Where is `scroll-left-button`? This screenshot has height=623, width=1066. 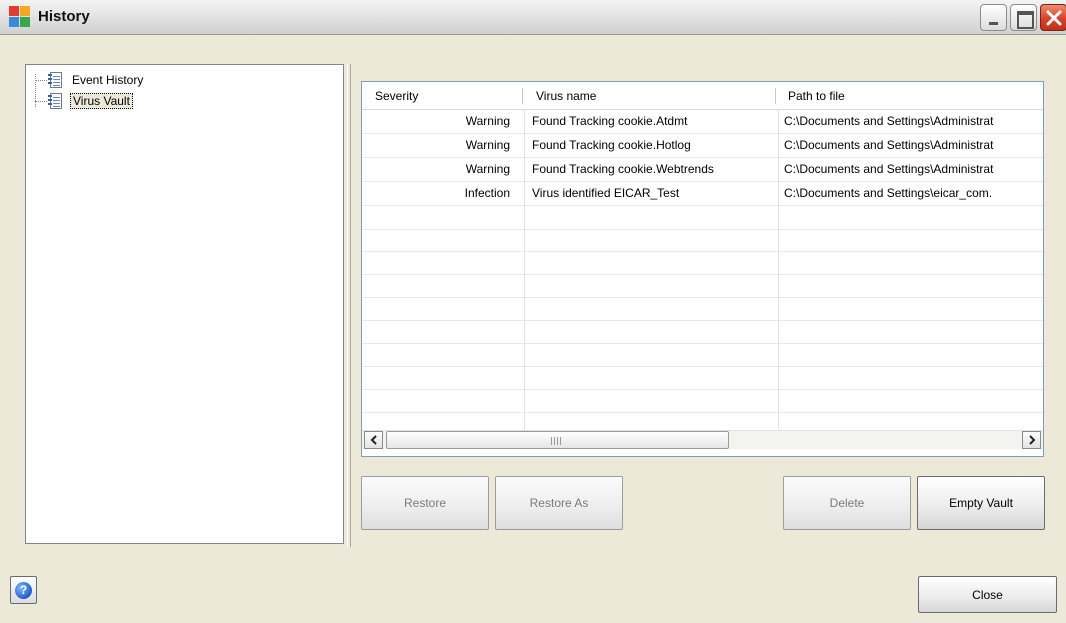 scroll-left-button is located at coordinates (373, 440).